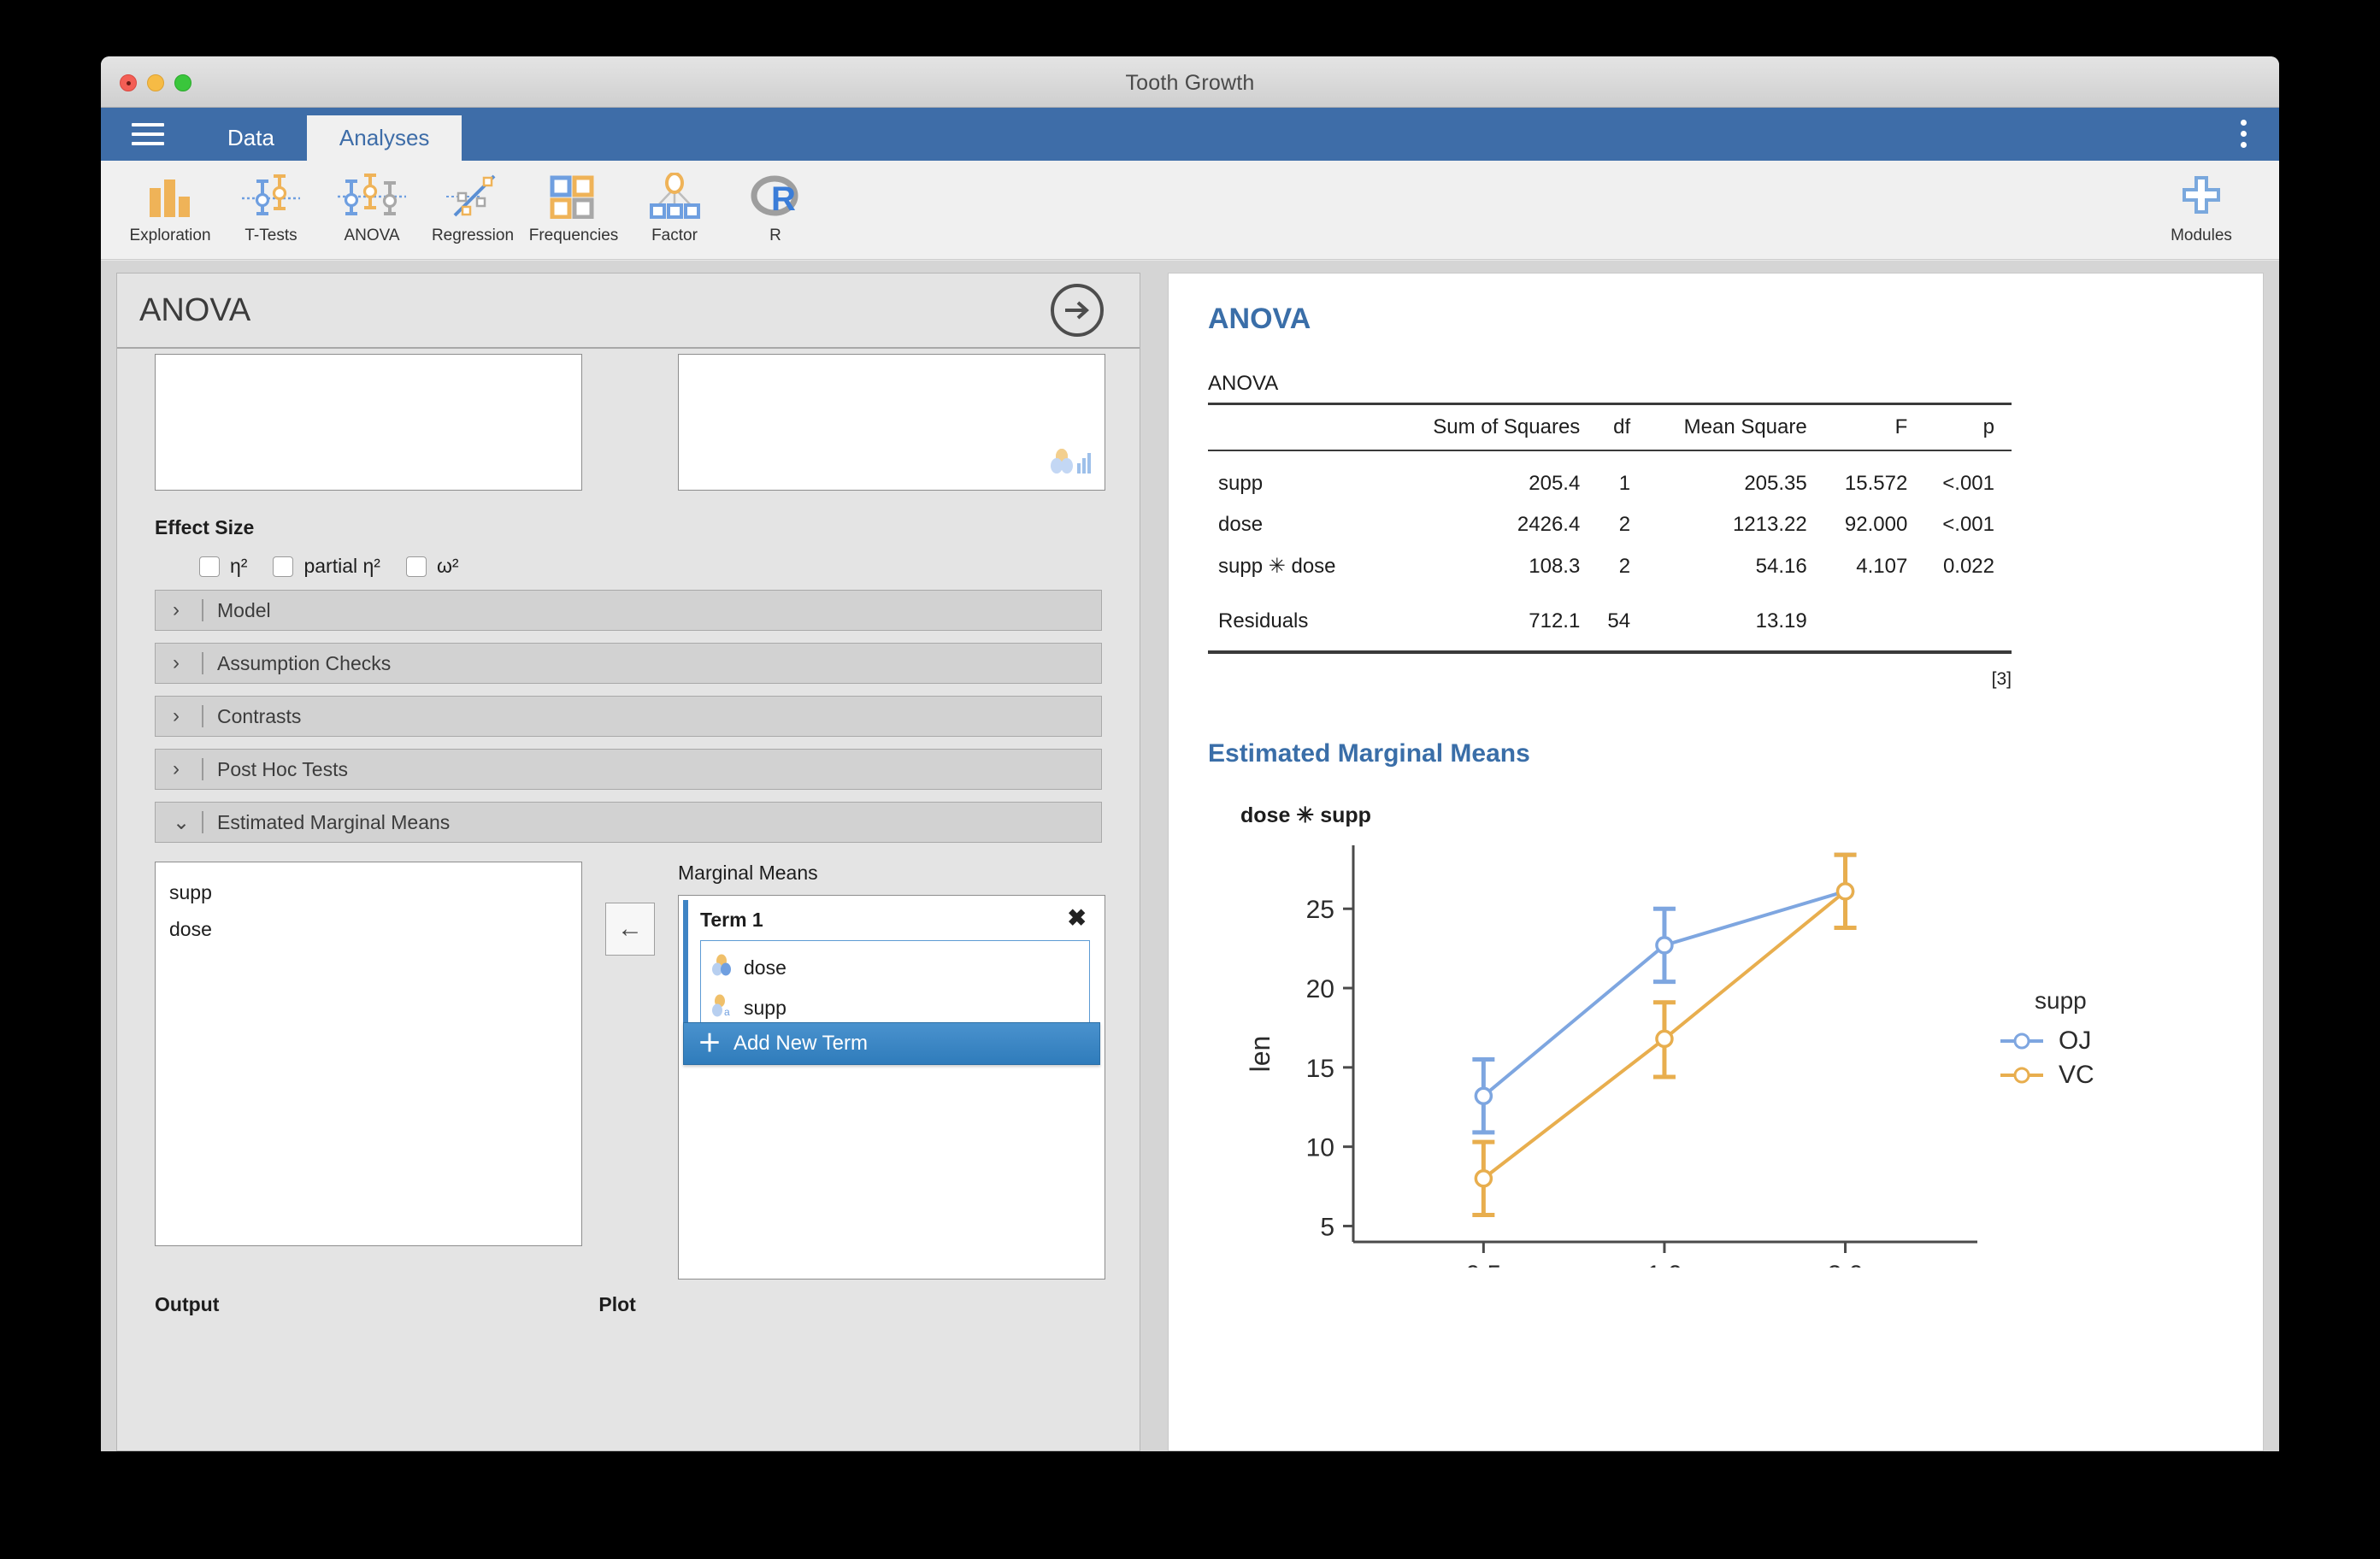 Image resolution: width=2380 pixels, height=1559 pixels. Describe the element at coordinates (765, 1008) in the screenshot. I see `term-item-label: supp` at that location.